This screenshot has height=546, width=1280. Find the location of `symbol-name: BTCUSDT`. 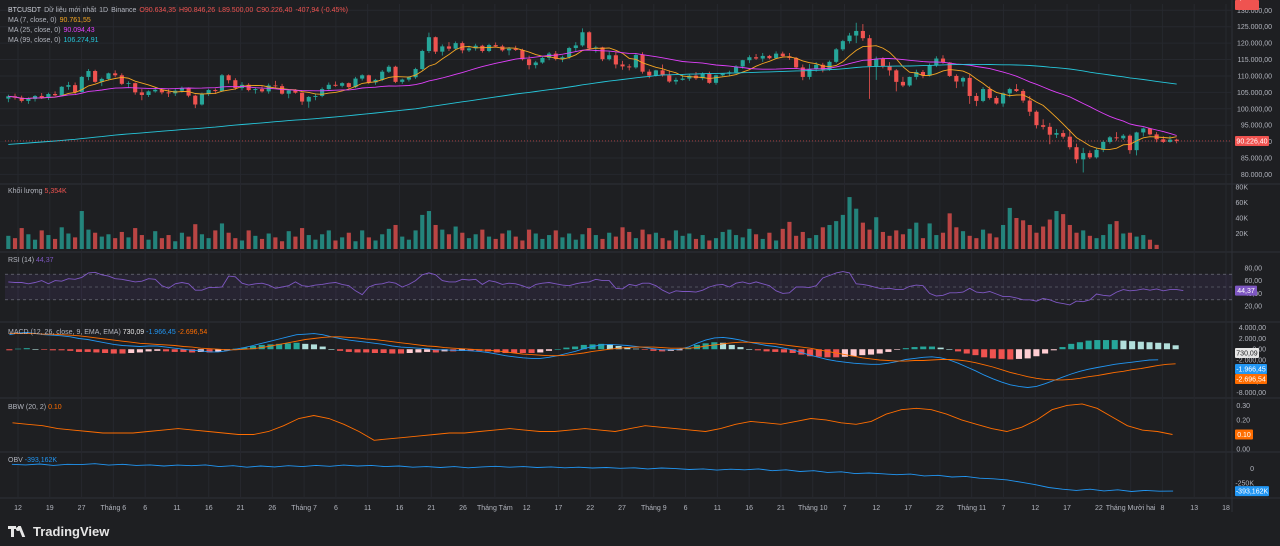

symbol-name: BTCUSDT is located at coordinates (24, 10).